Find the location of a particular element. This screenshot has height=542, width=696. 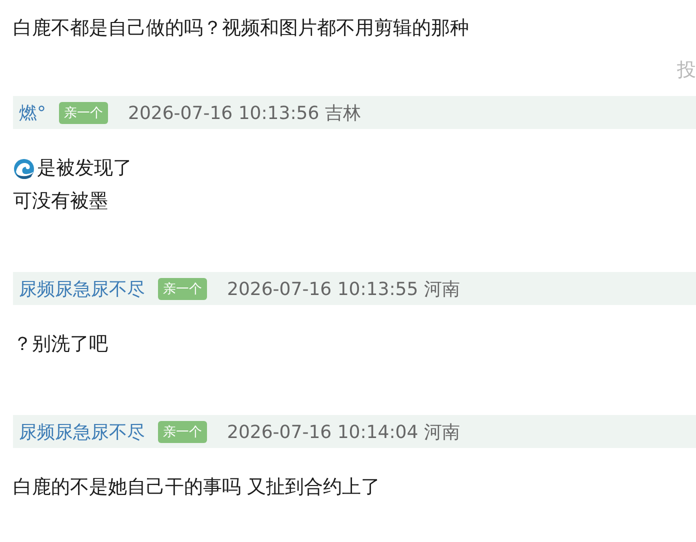

username-link: 燃° is located at coordinates (32, 112).